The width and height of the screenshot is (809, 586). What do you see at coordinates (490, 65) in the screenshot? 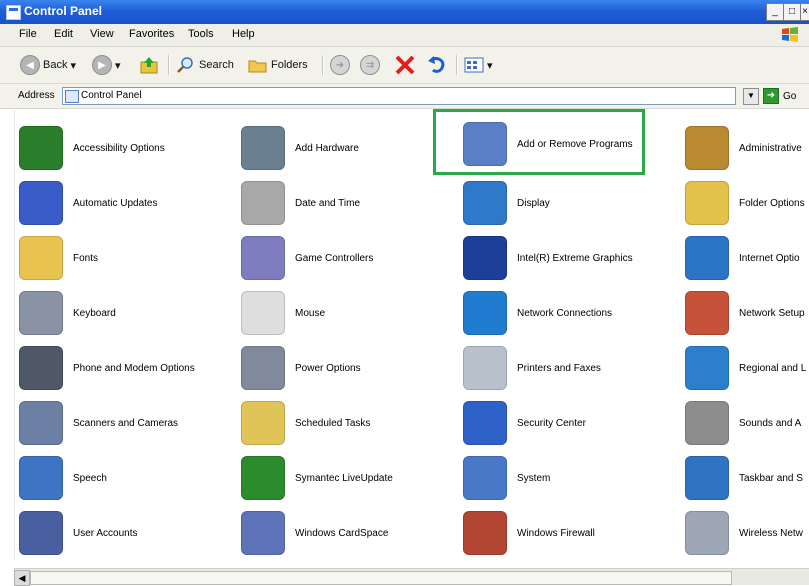
I see `views-dropdown-icon: ▾` at bounding box center [490, 65].